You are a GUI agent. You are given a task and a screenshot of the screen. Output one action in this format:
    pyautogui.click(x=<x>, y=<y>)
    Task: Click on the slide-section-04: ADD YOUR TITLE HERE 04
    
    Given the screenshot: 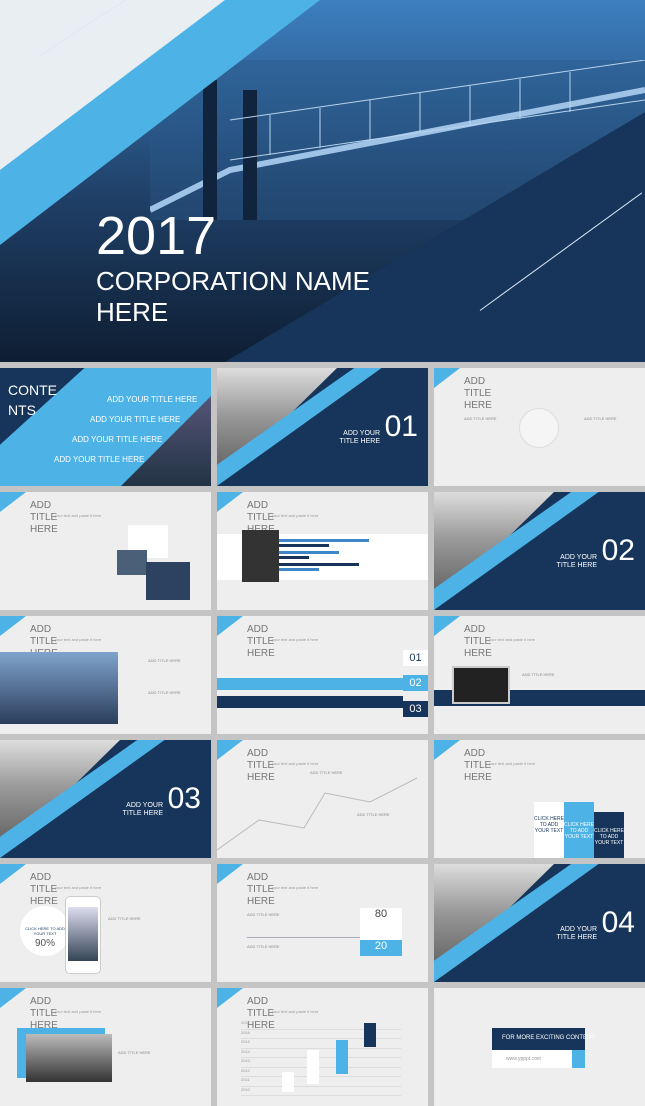 What is the action you would take?
    pyautogui.click(x=539, y=923)
    